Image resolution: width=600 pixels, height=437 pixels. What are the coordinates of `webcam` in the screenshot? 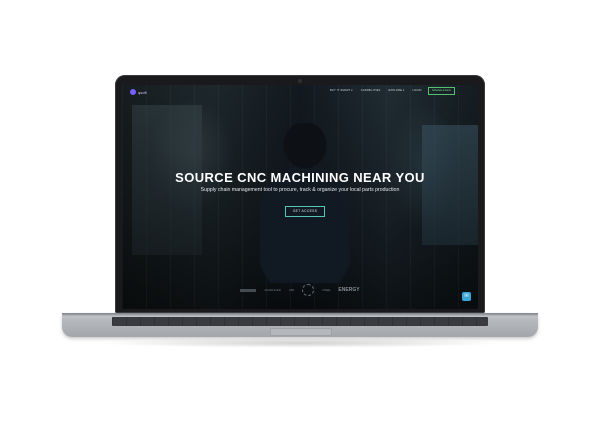 It's located at (300, 81).